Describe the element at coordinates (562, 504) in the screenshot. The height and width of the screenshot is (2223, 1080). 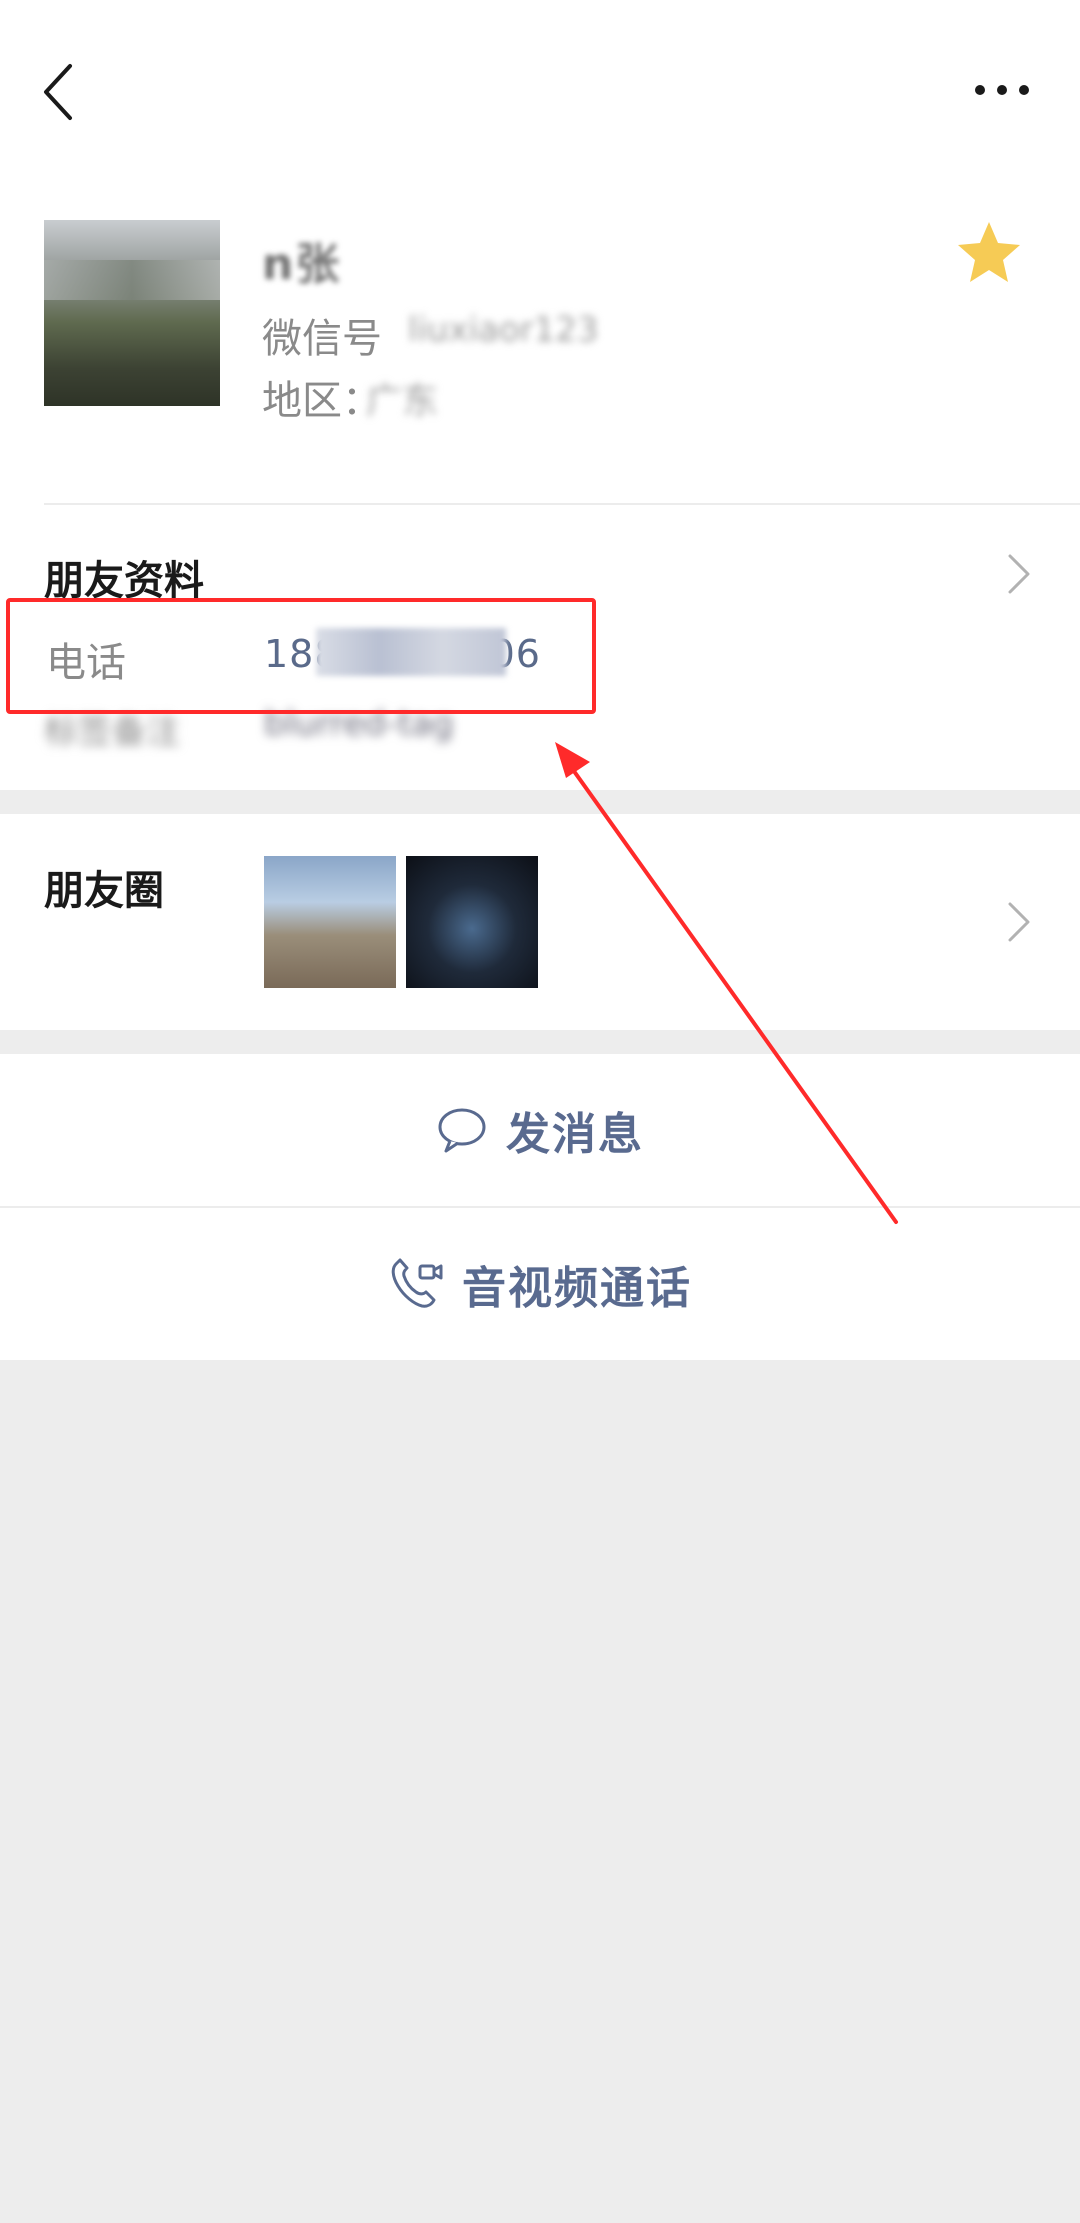
I see `divider` at that location.